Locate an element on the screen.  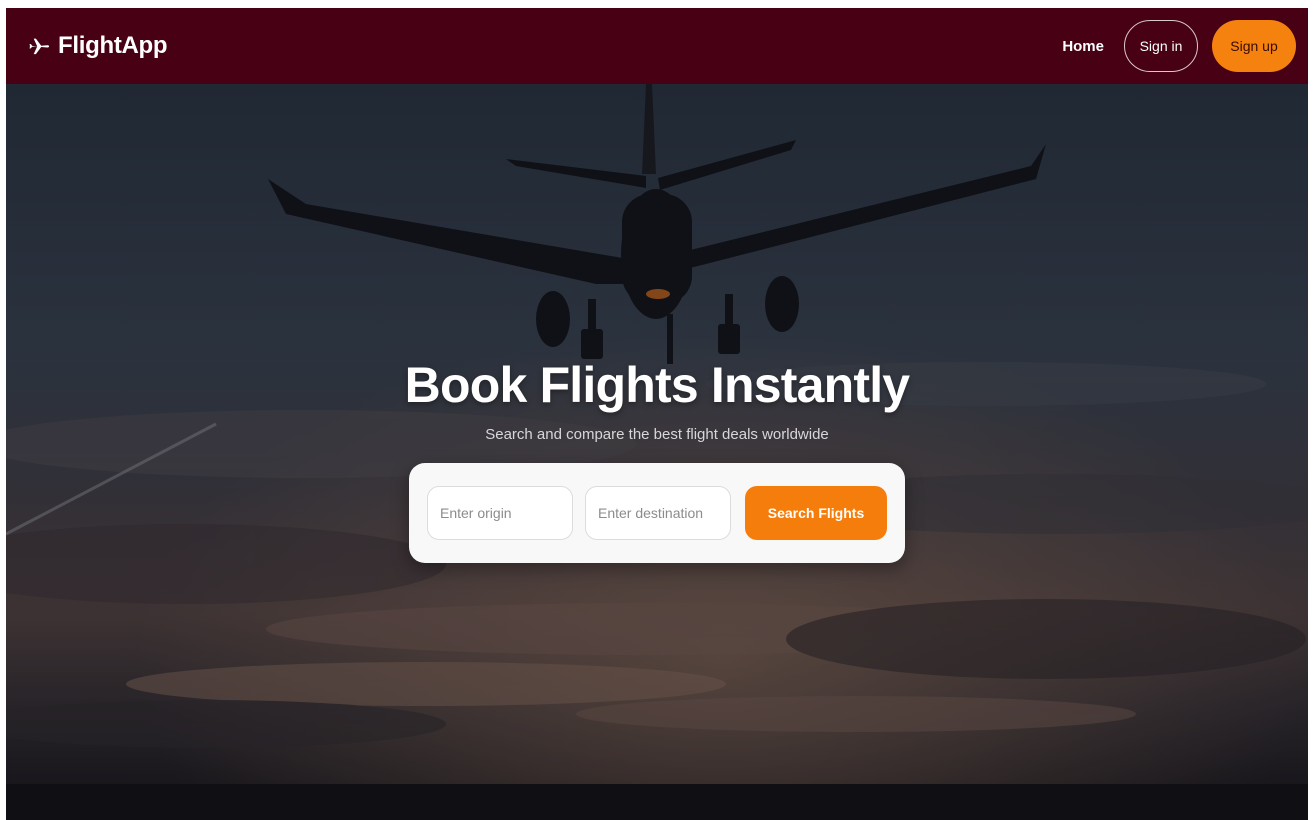
hero-title: Book Flights Instantly is located at coordinates (657, 385).